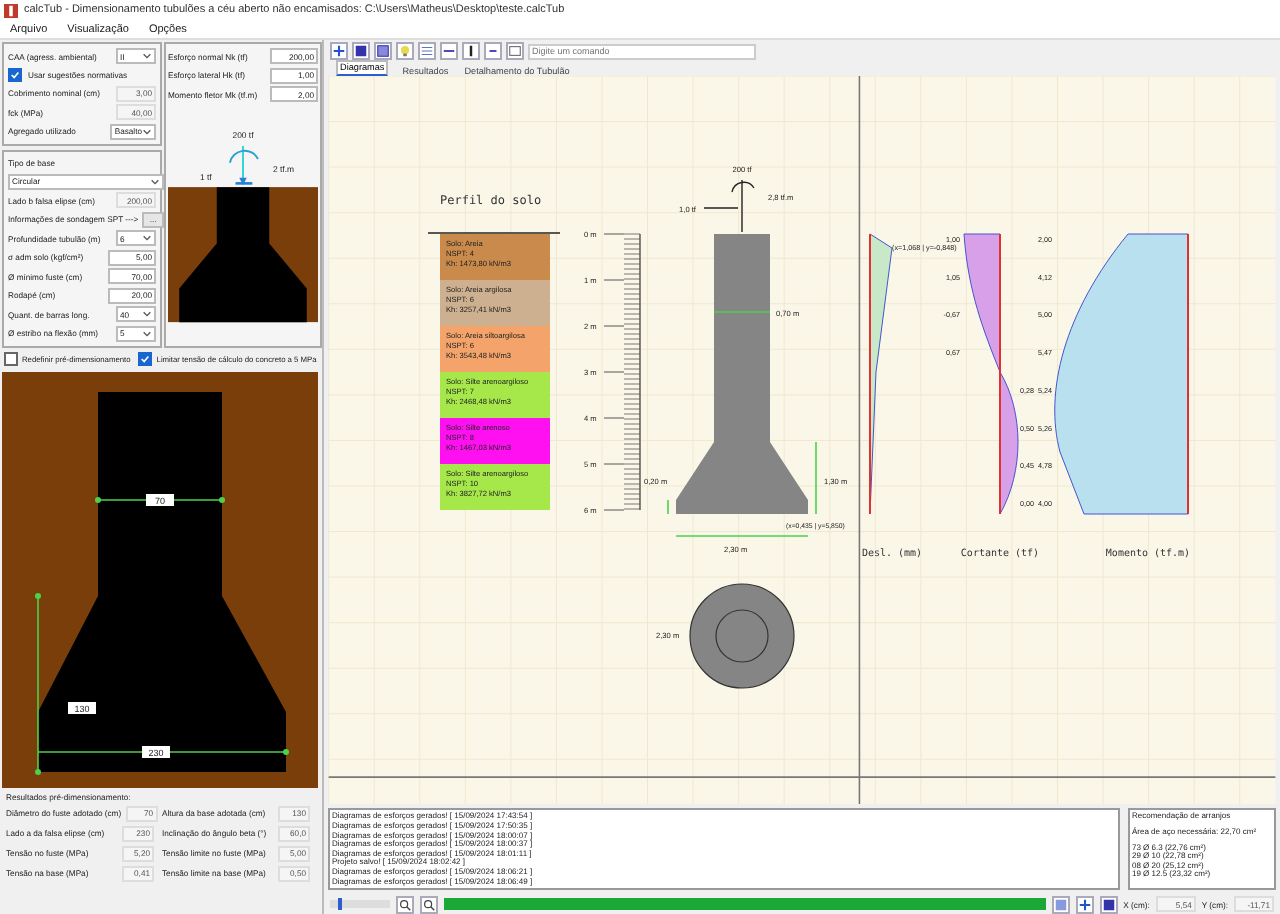 The height and width of the screenshot is (914, 1280). I want to click on line-button, so click(449, 51).